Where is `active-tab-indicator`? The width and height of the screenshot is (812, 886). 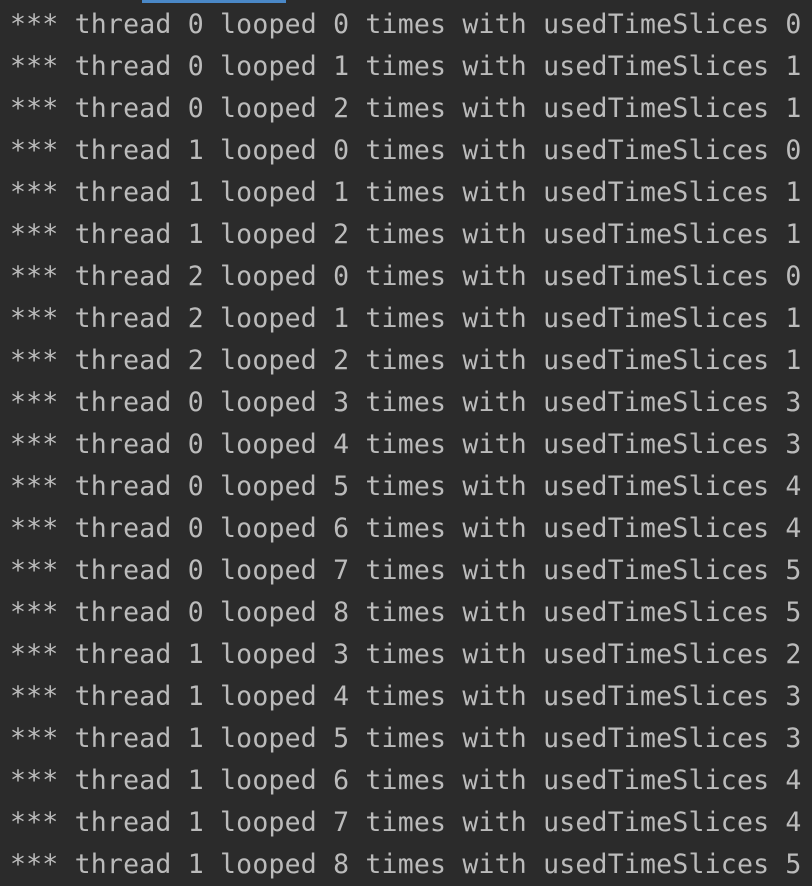 active-tab-indicator is located at coordinates (214, 1).